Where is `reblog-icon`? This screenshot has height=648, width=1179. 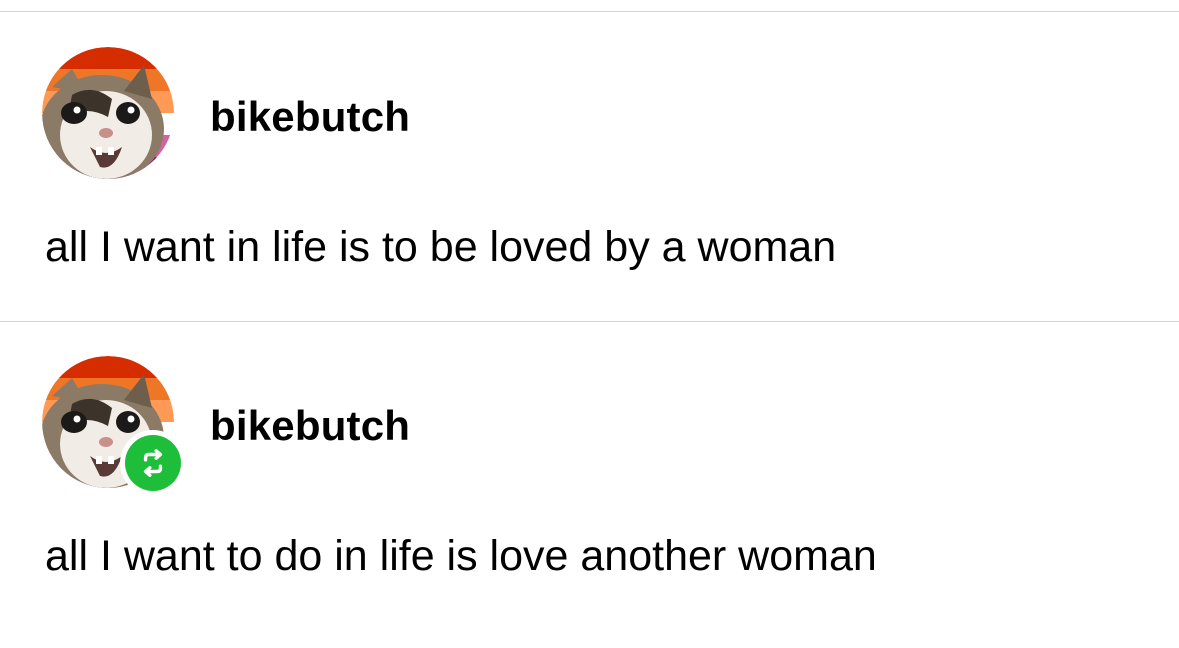 reblog-icon is located at coordinates (153, 463).